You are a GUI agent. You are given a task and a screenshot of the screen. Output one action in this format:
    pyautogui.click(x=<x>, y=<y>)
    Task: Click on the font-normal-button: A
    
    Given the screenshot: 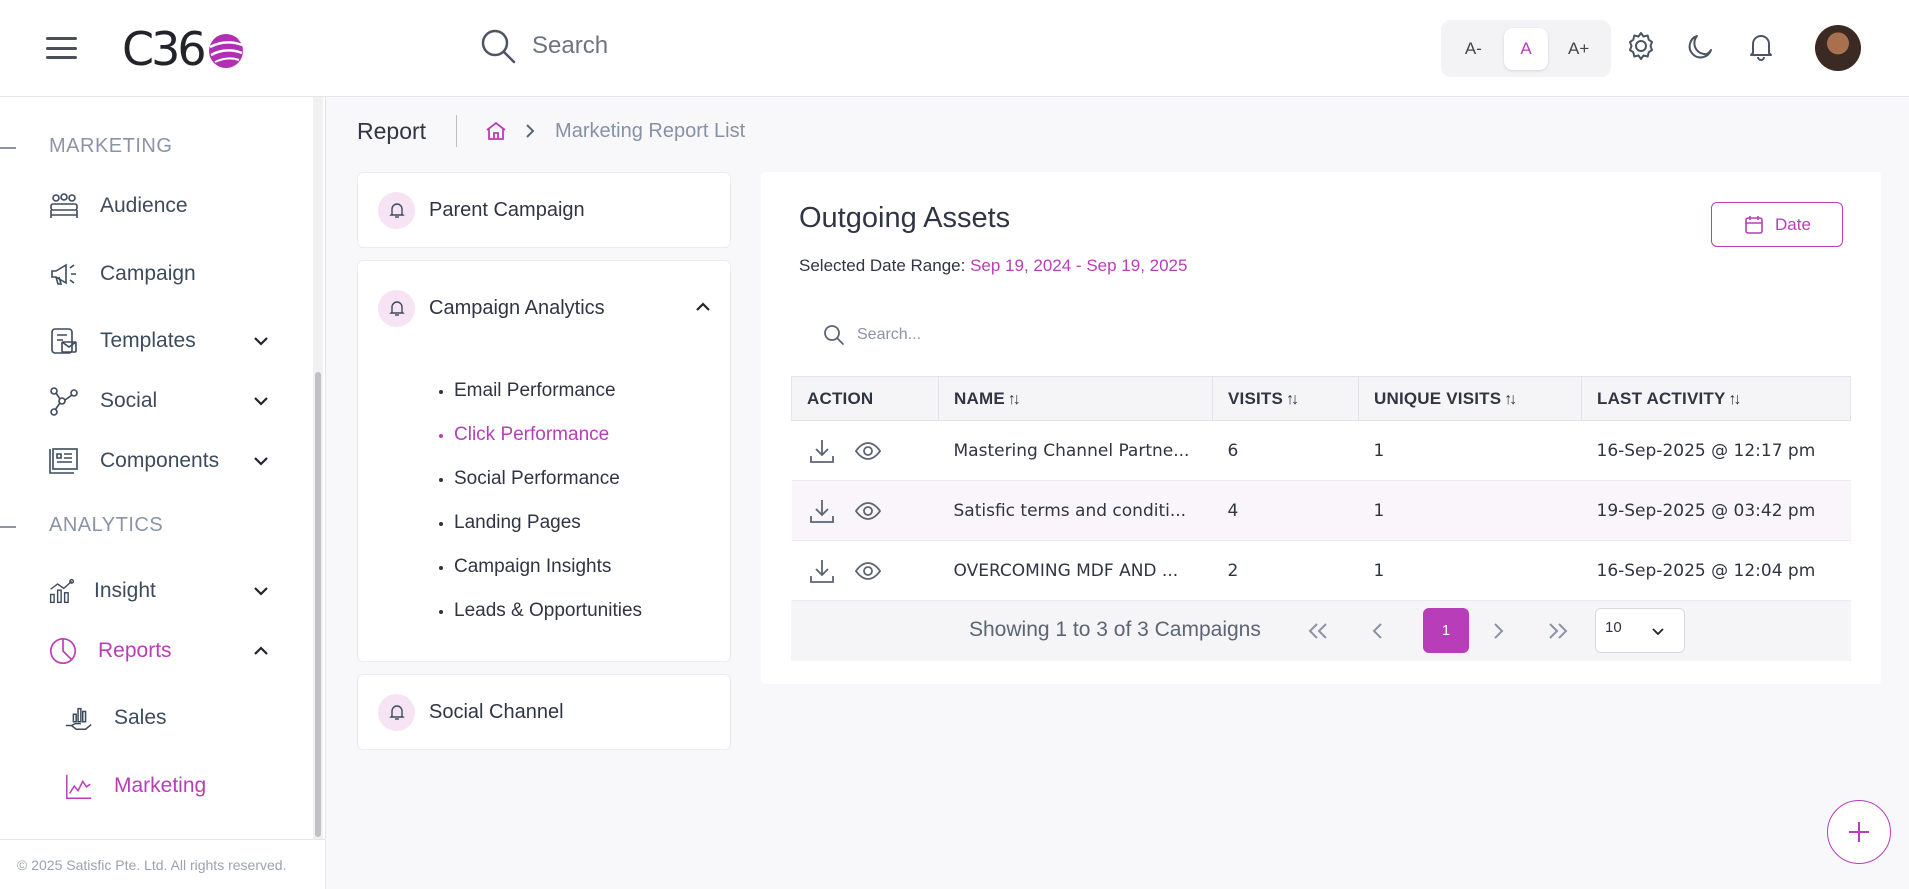 What is the action you would take?
    pyautogui.click(x=1525, y=48)
    